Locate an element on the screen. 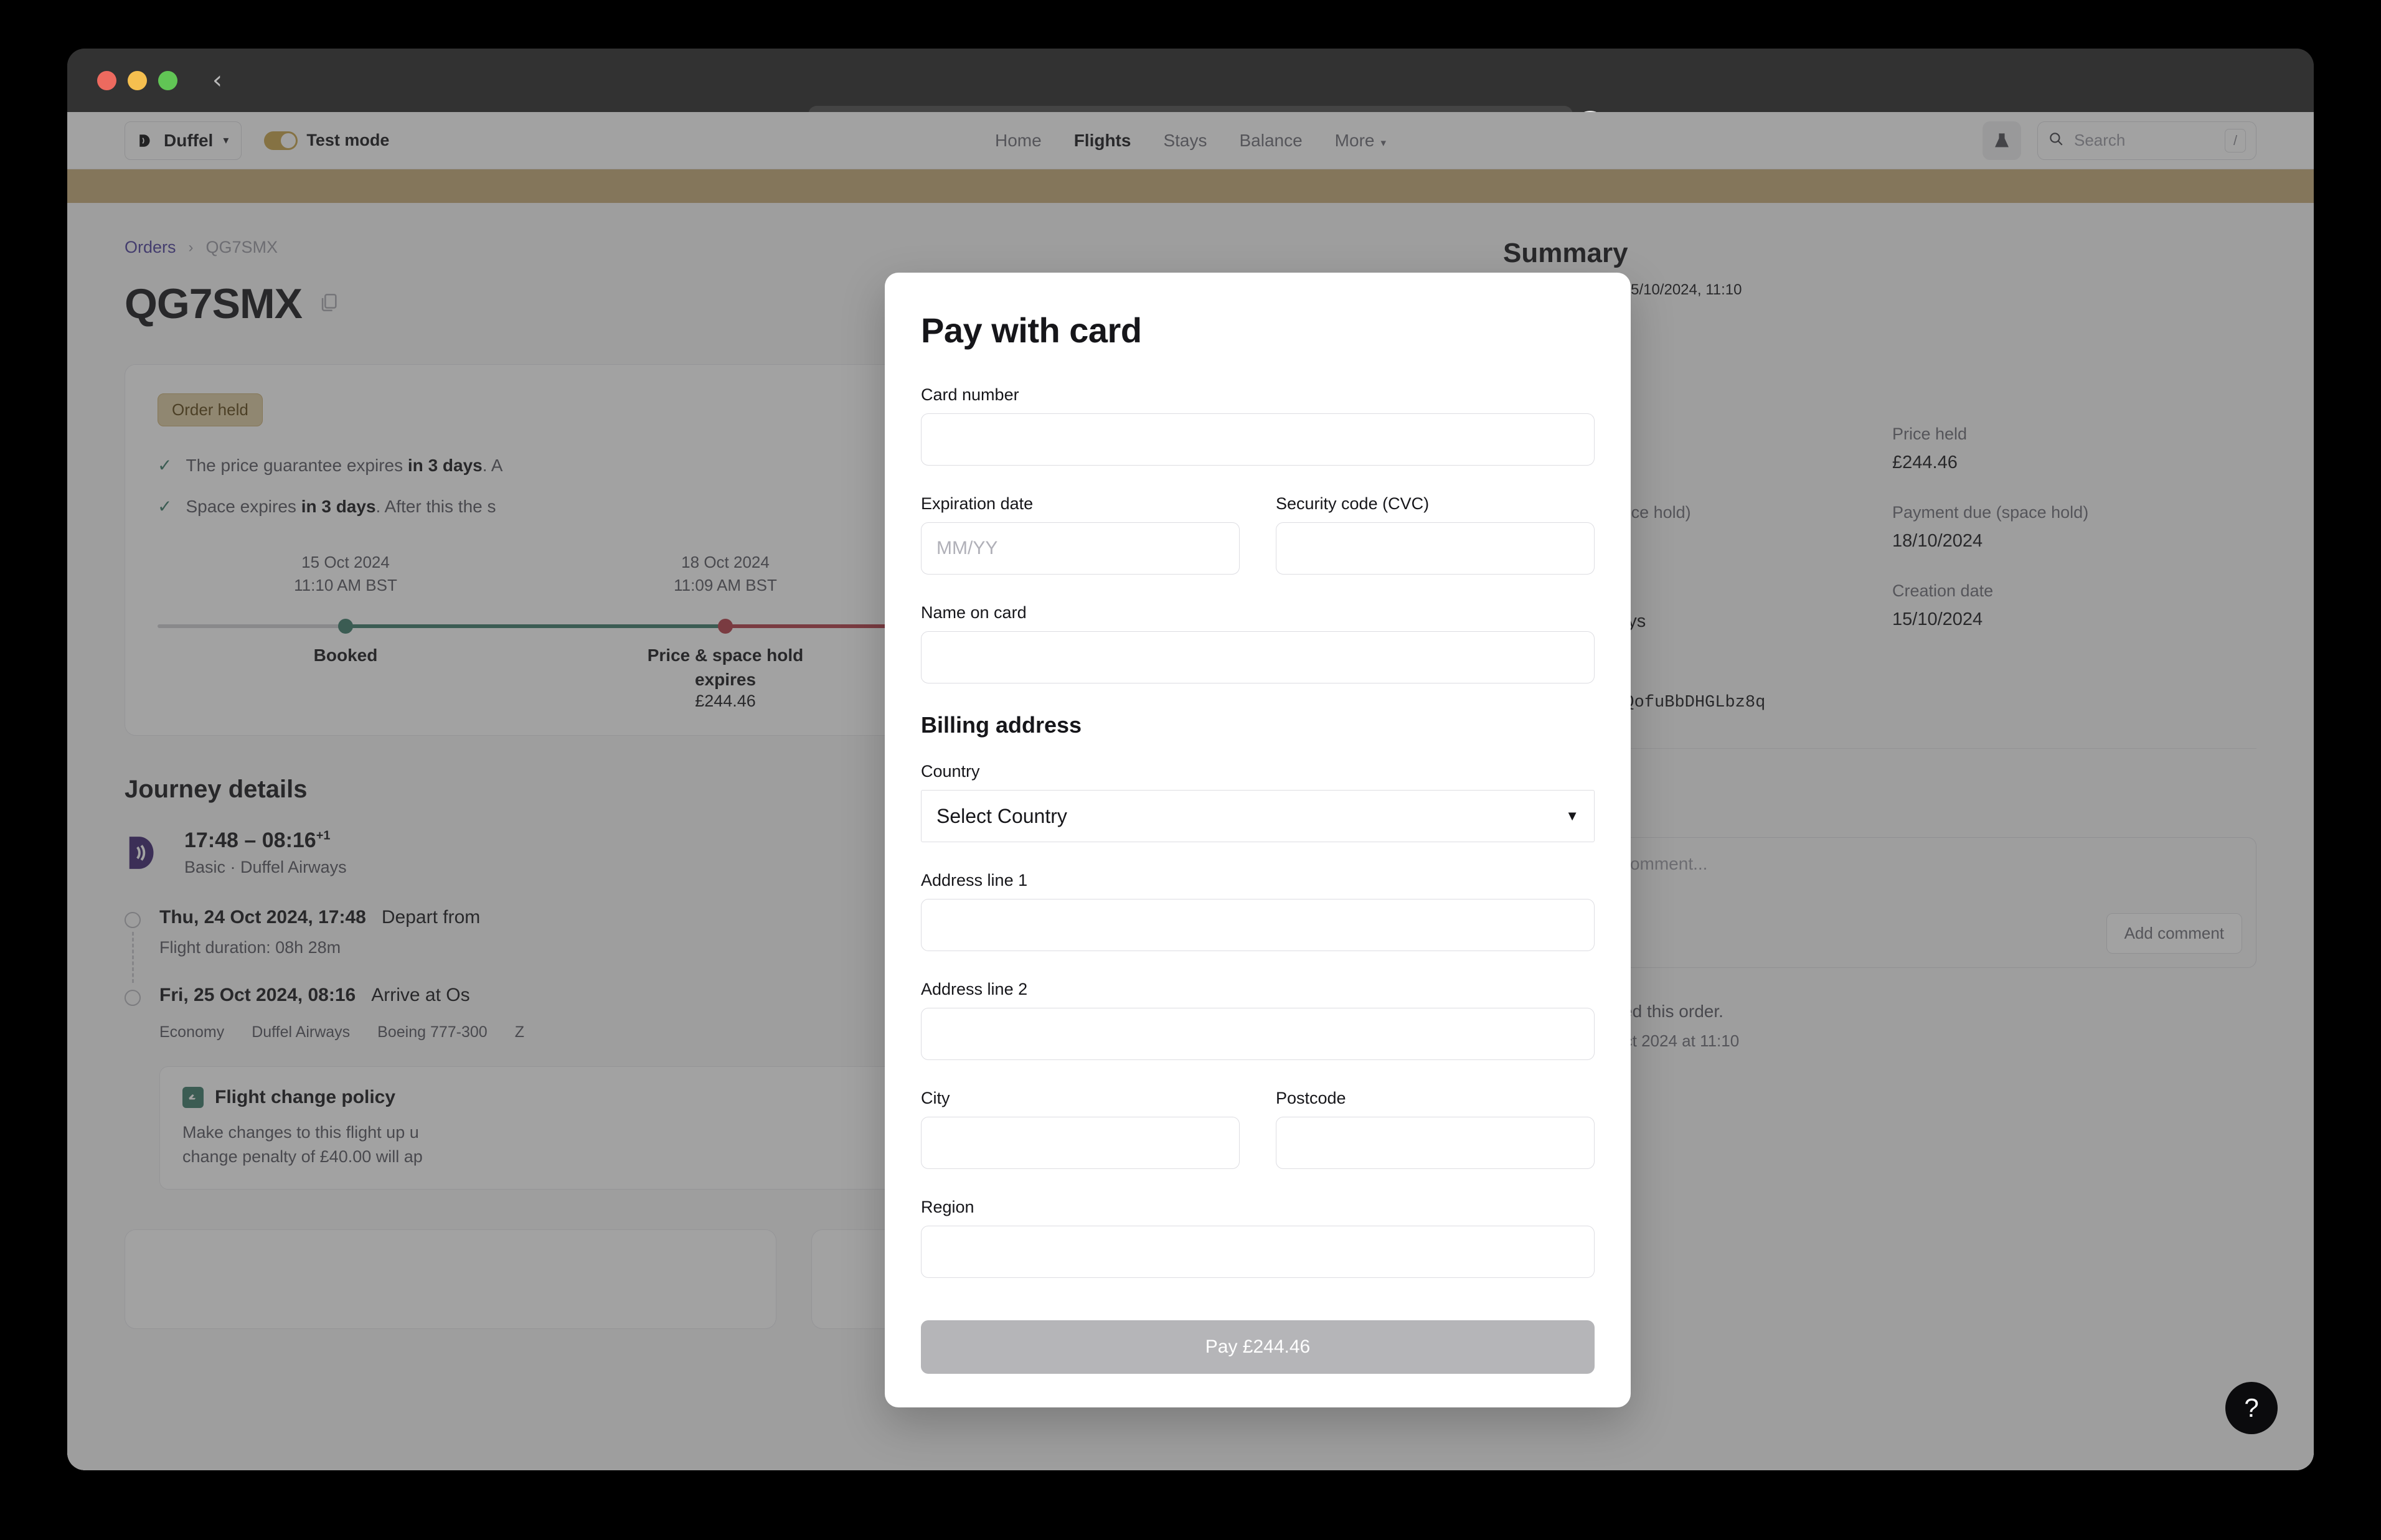  name-on-card-input is located at coordinates (1258, 657).